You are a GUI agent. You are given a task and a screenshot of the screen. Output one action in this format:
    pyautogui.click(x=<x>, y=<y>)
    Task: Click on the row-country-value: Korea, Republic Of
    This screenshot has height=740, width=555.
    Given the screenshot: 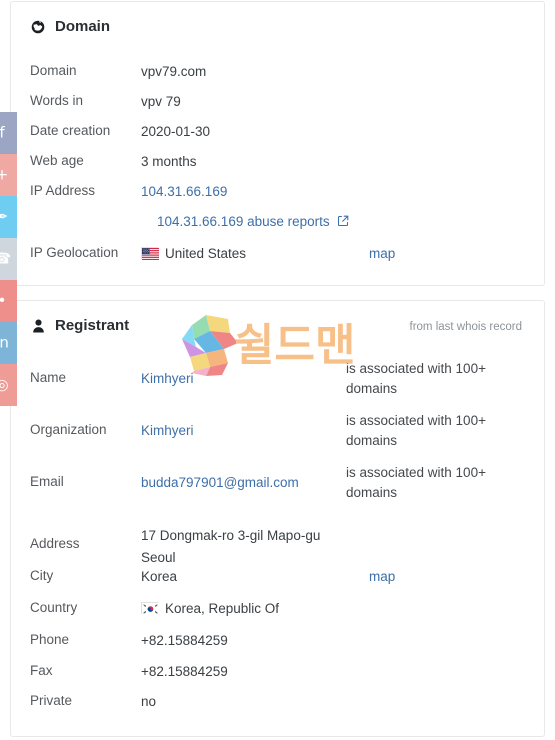 What is the action you would take?
    pyautogui.click(x=243, y=609)
    